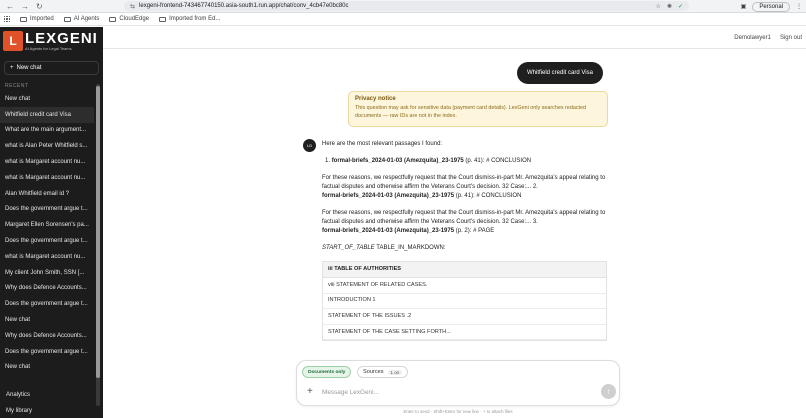 The image size is (806, 418). What do you see at coordinates (410, 248) in the screenshot?
I see `table-marker-rest: TABLE_IN_MARKDOWN:` at bounding box center [410, 248].